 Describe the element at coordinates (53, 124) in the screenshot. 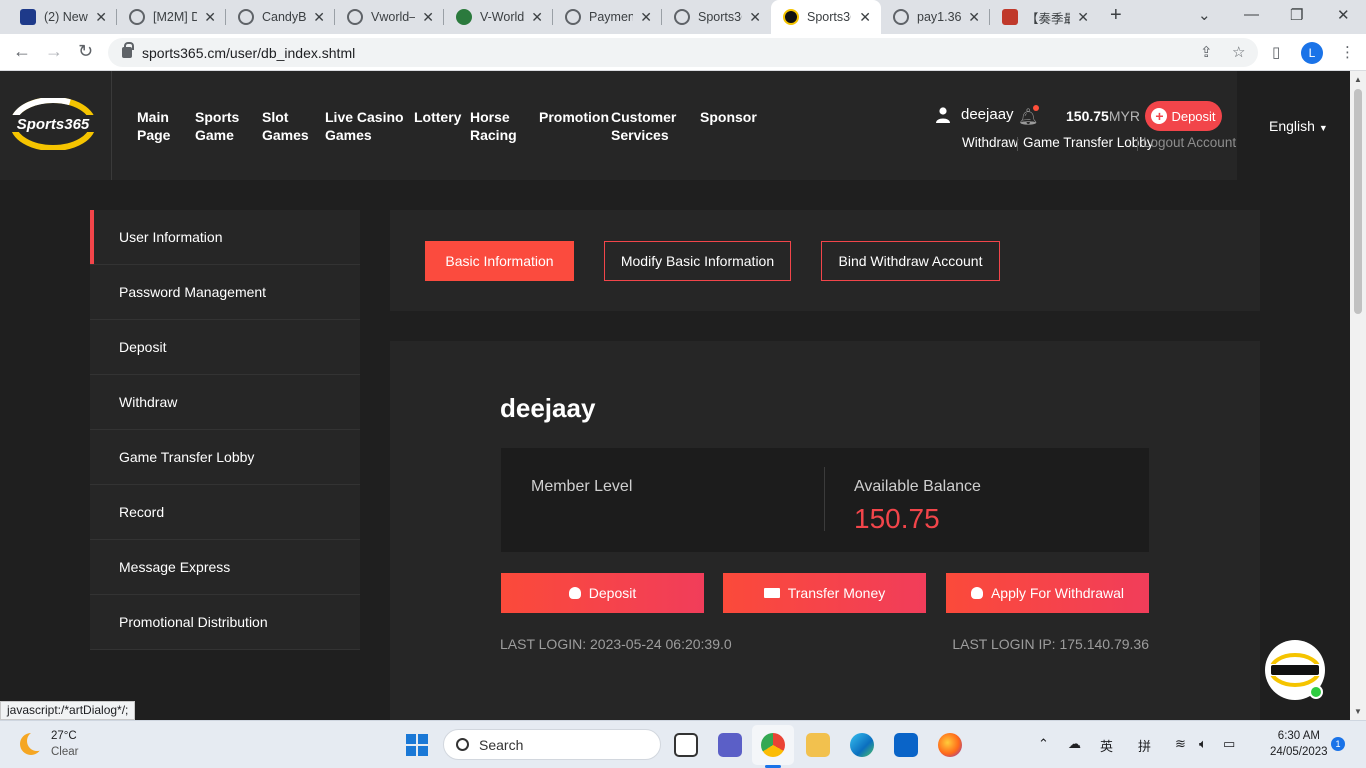

I see `sports365-logo: Sports365` at that location.